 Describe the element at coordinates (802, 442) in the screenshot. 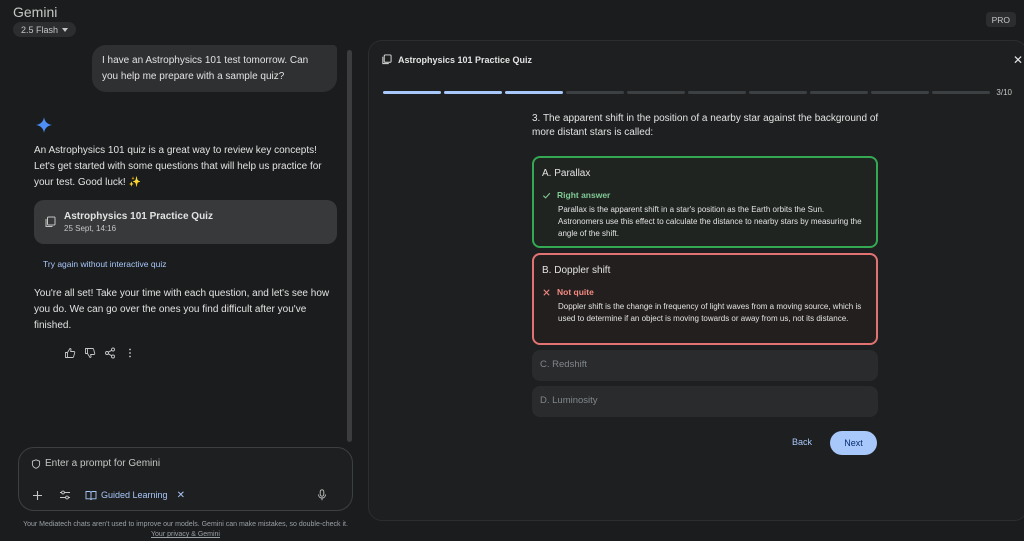

I see `back-button: Back` at that location.